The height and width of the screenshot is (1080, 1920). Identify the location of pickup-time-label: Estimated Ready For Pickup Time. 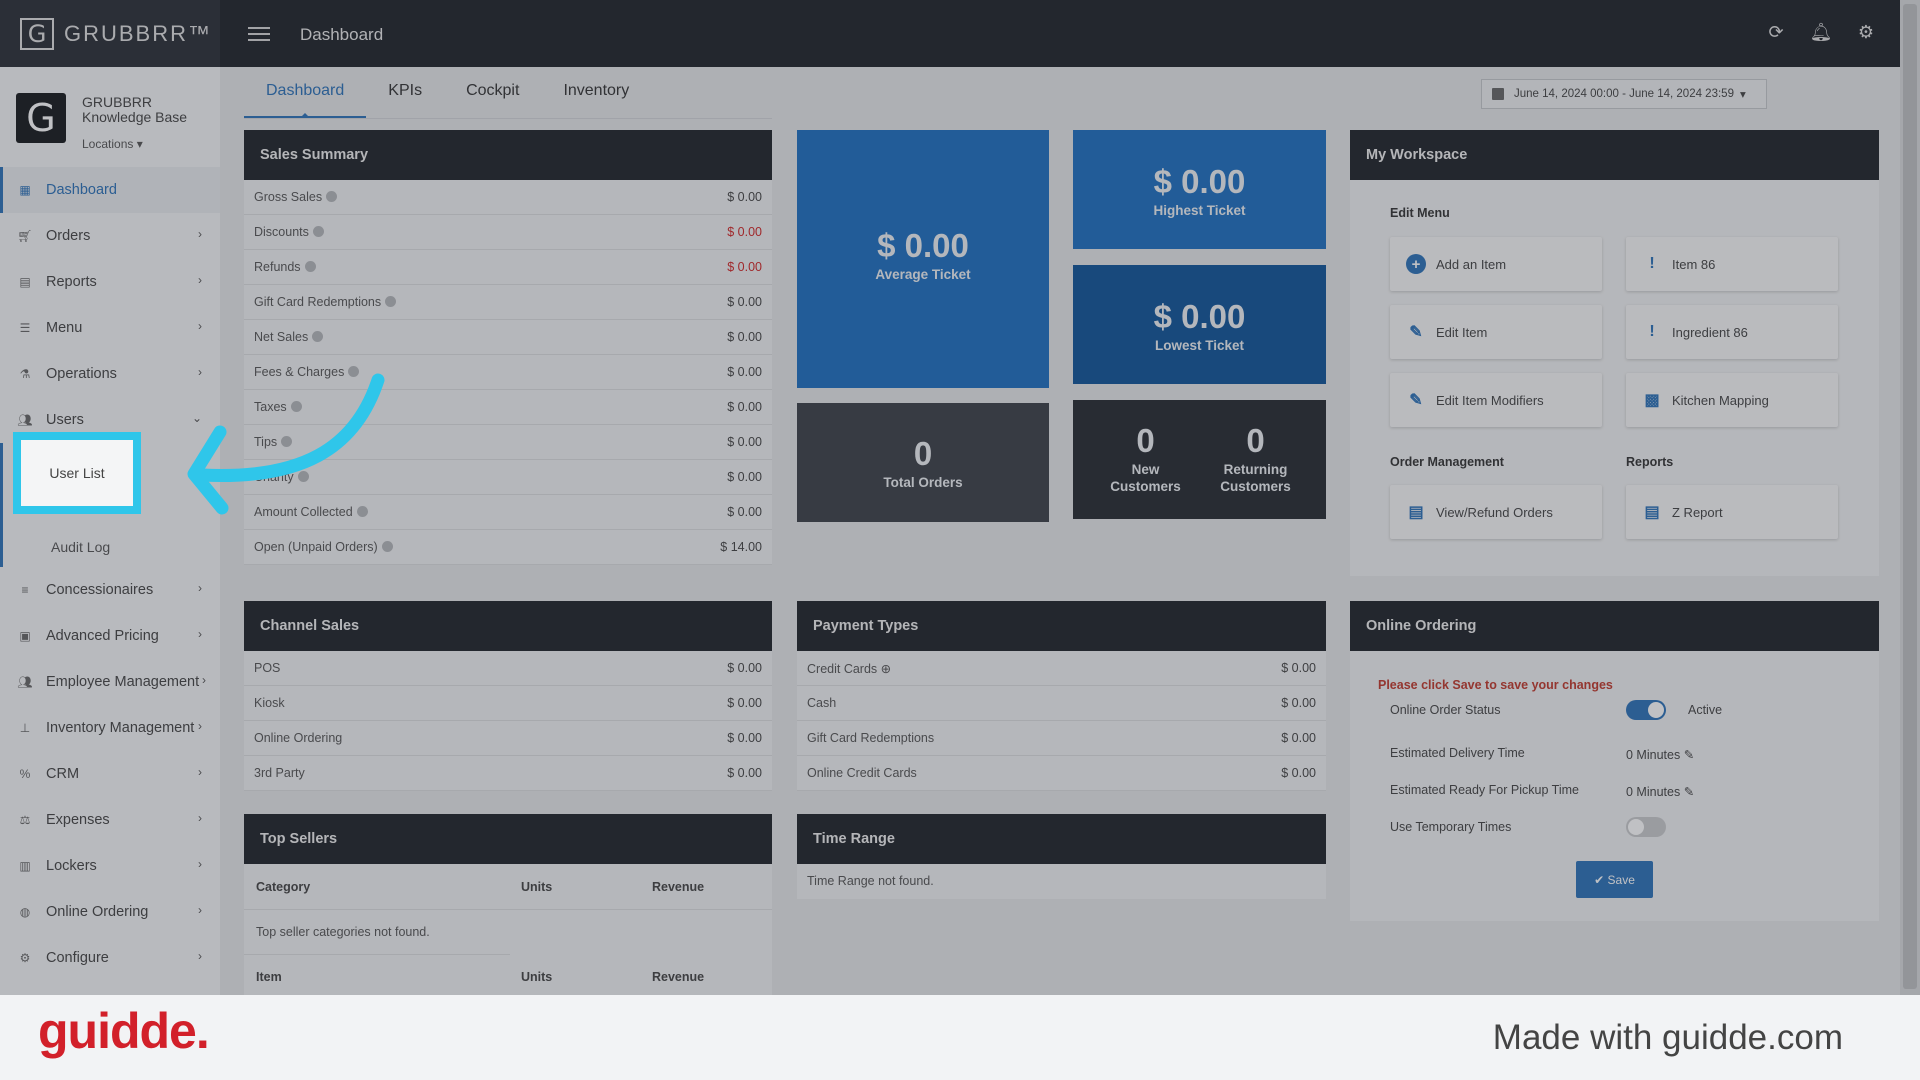
(1484, 790).